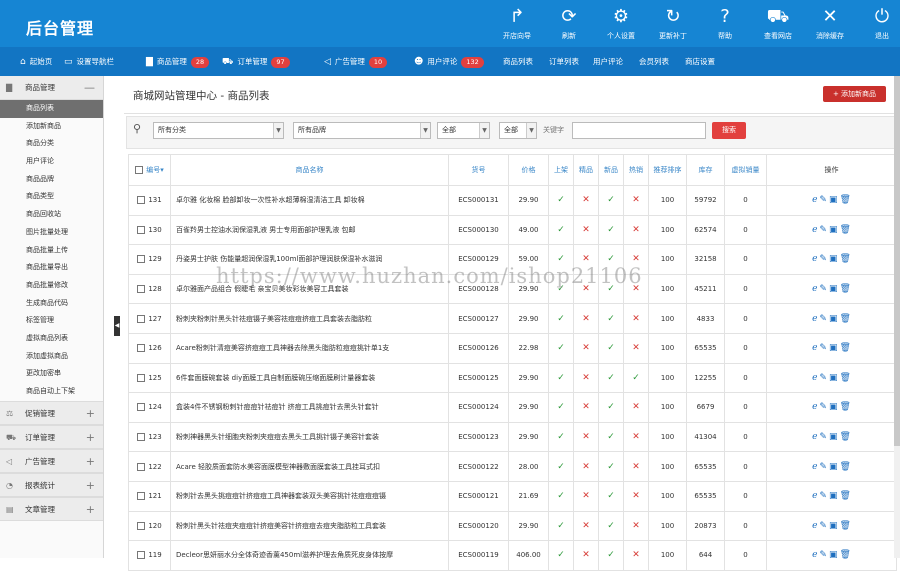  What do you see at coordinates (309, 526) in the screenshot?
I see `product-name: 粉刺针黑头针祛痘夹痘痘针挤痘美容针挤痘痘去痘夹脂肪粒工具套装` at bounding box center [309, 526].